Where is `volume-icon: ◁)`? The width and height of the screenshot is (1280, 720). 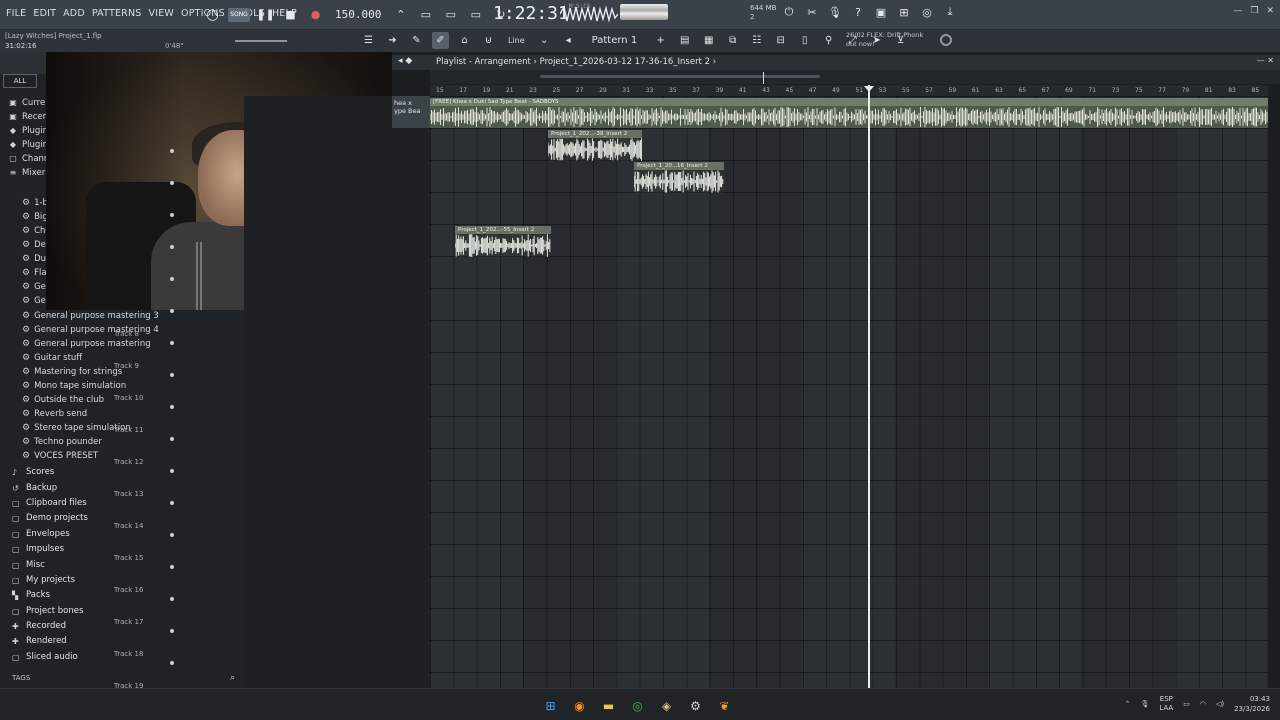 volume-icon: ◁) is located at coordinates (1220, 704).